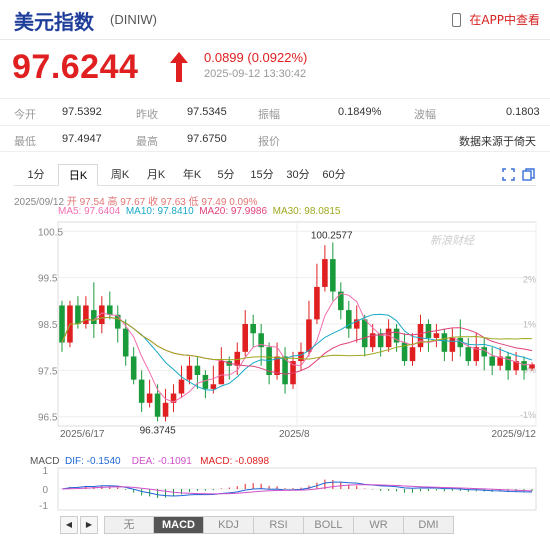  I want to click on x-label: 2025/9/12, so click(514, 434).